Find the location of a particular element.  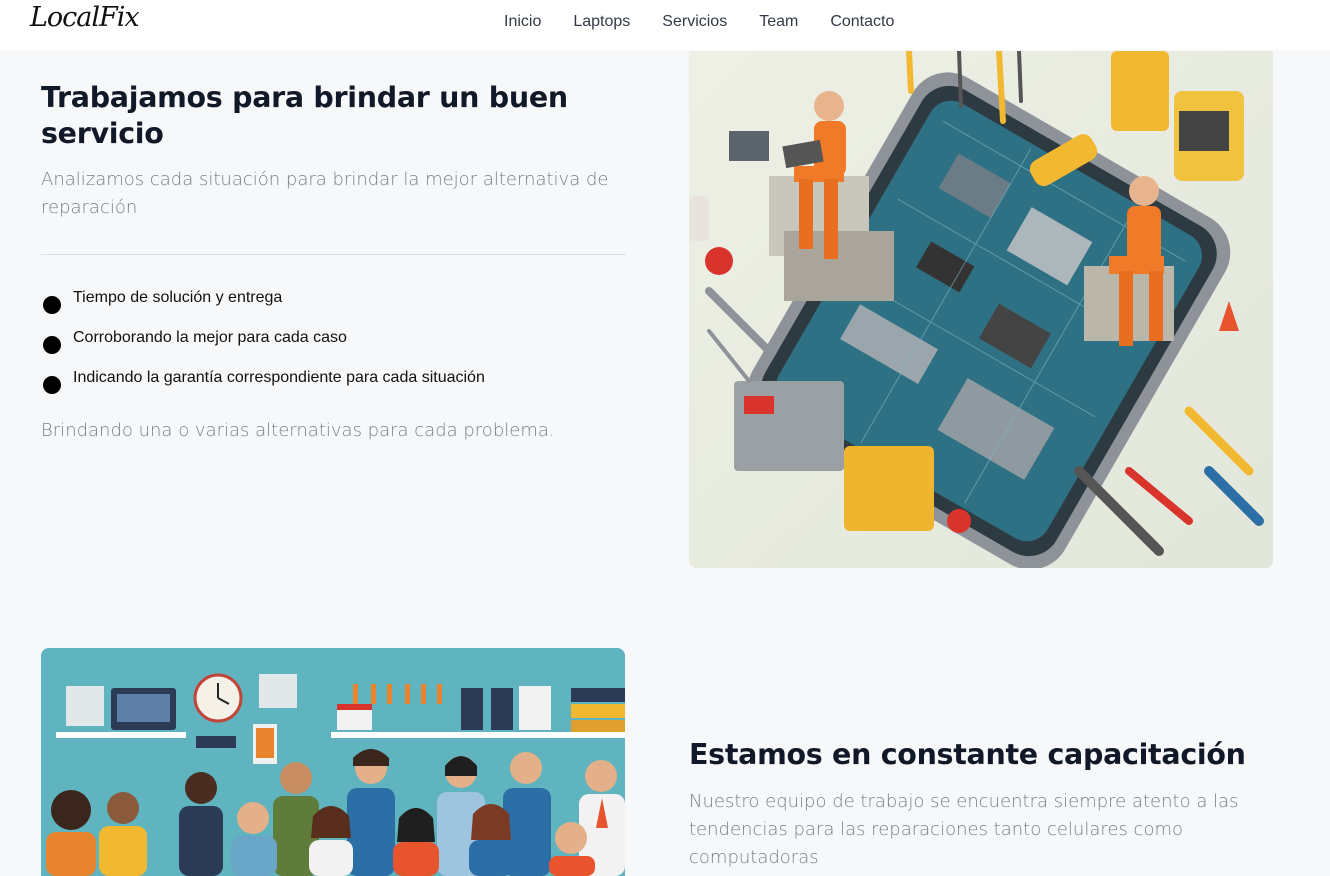

team-illustration is located at coordinates (333, 762).